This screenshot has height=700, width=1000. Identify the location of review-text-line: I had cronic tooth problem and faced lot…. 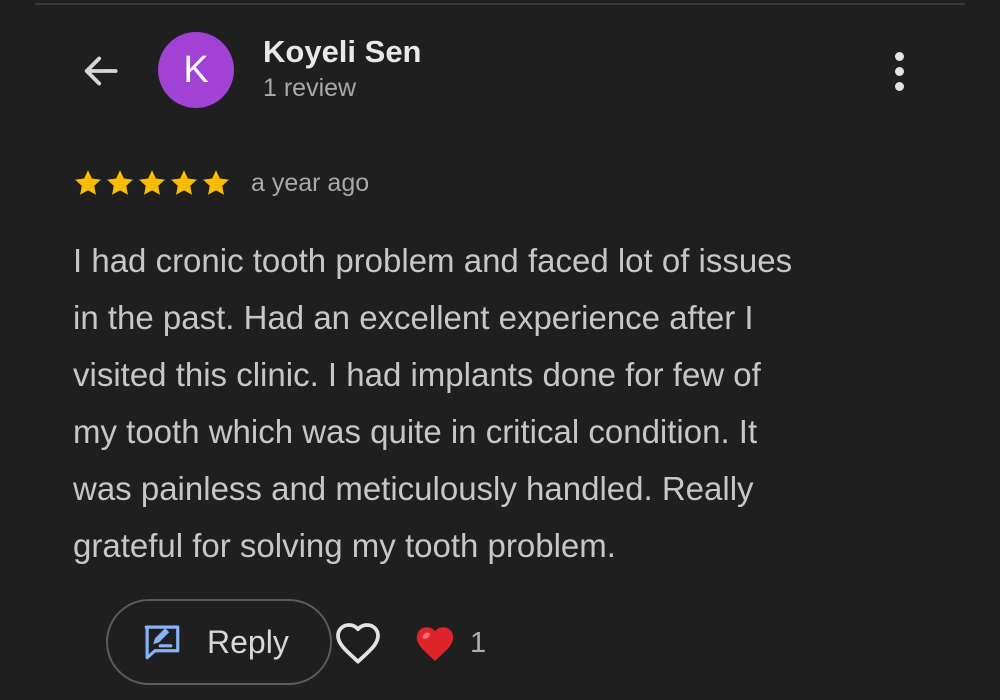
(433, 260).